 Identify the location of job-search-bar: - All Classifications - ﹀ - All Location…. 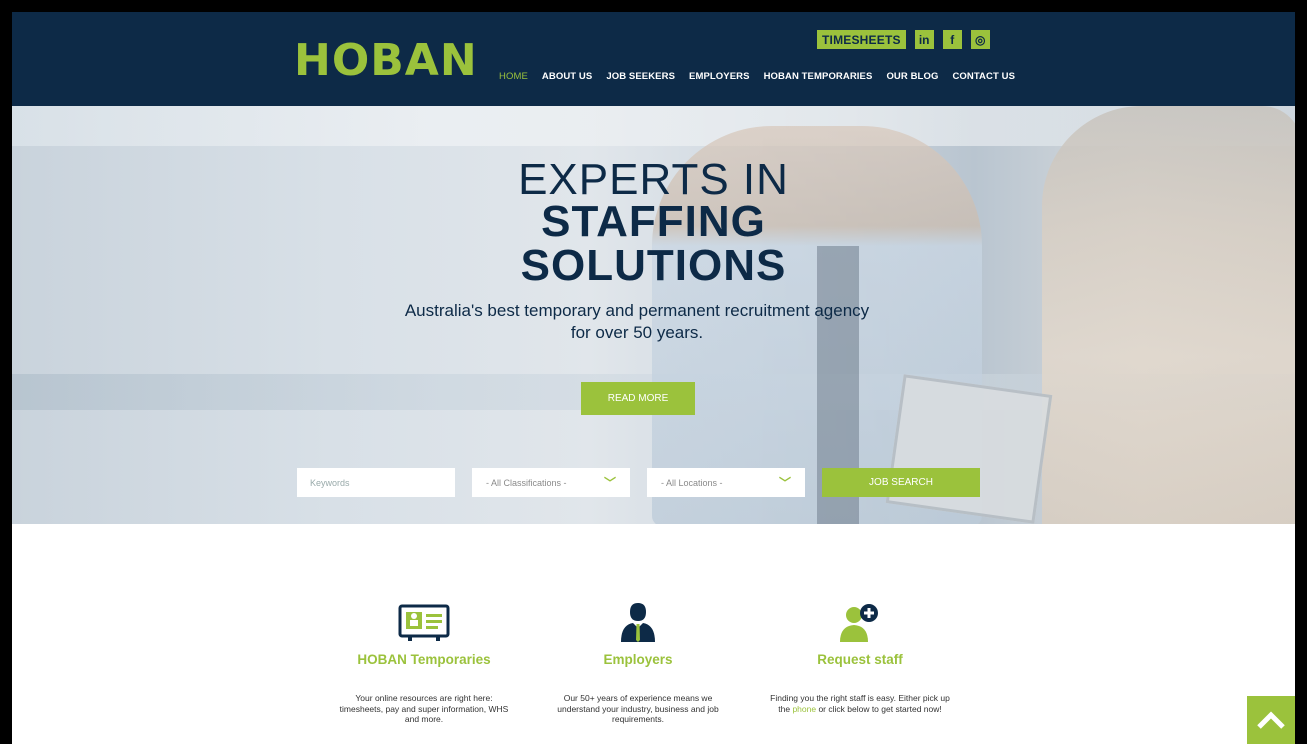
(638, 482).